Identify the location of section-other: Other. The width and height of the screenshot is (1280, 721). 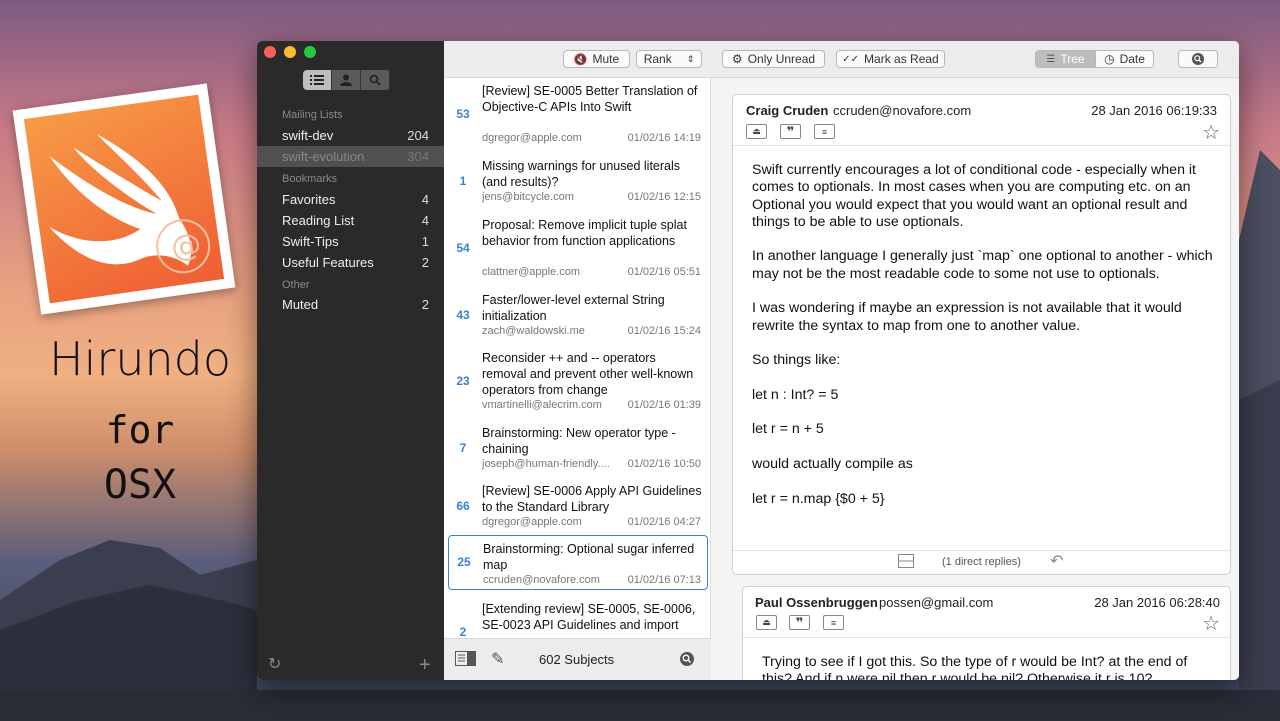
(296, 285).